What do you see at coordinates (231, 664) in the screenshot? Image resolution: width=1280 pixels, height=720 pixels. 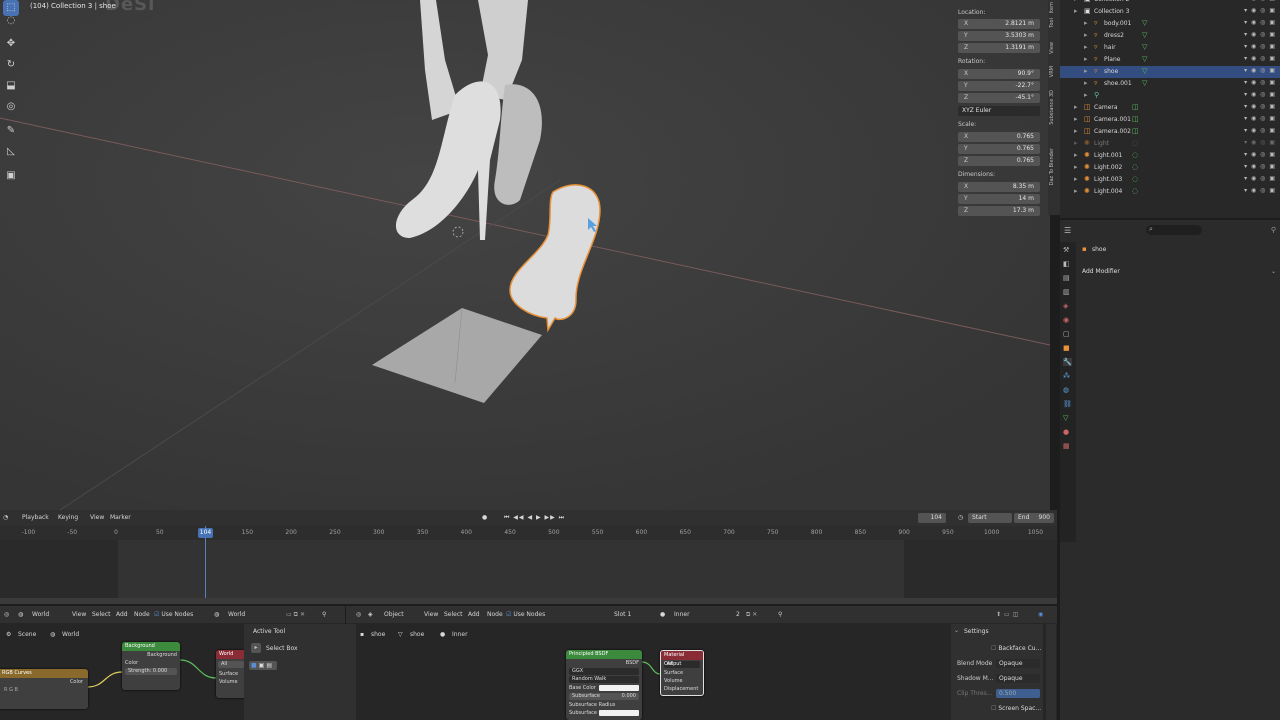 I see `world-output-target: All` at bounding box center [231, 664].